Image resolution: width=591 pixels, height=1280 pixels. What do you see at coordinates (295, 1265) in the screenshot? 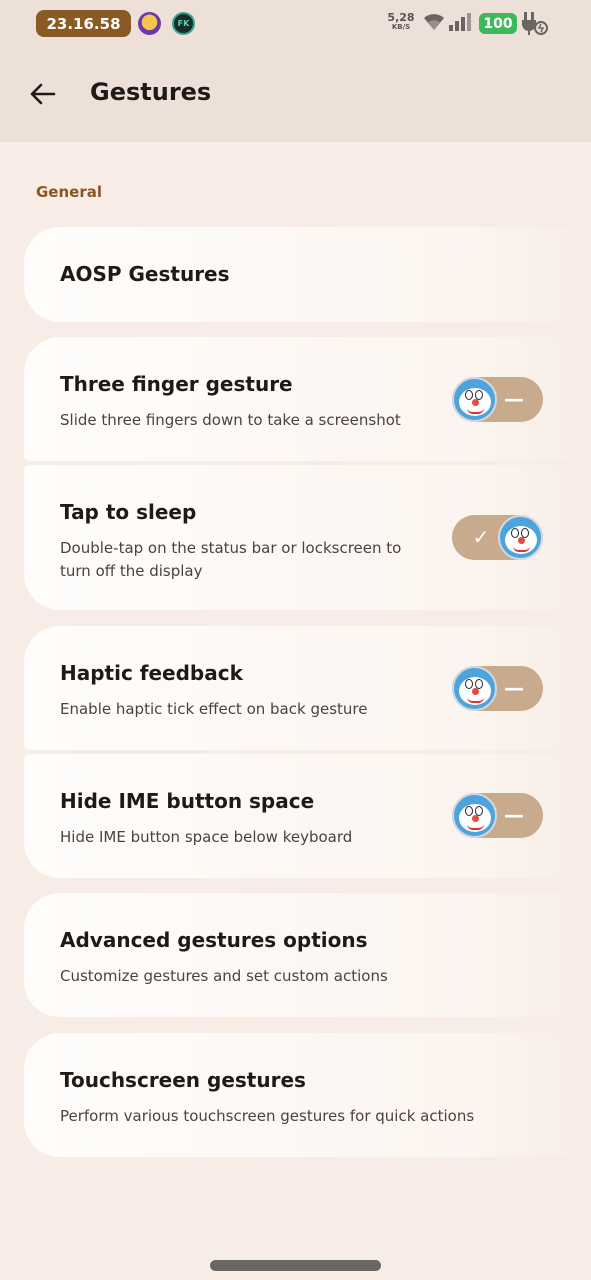
I see `gesture-navigation-bar` at bounding box center [295, 1265].